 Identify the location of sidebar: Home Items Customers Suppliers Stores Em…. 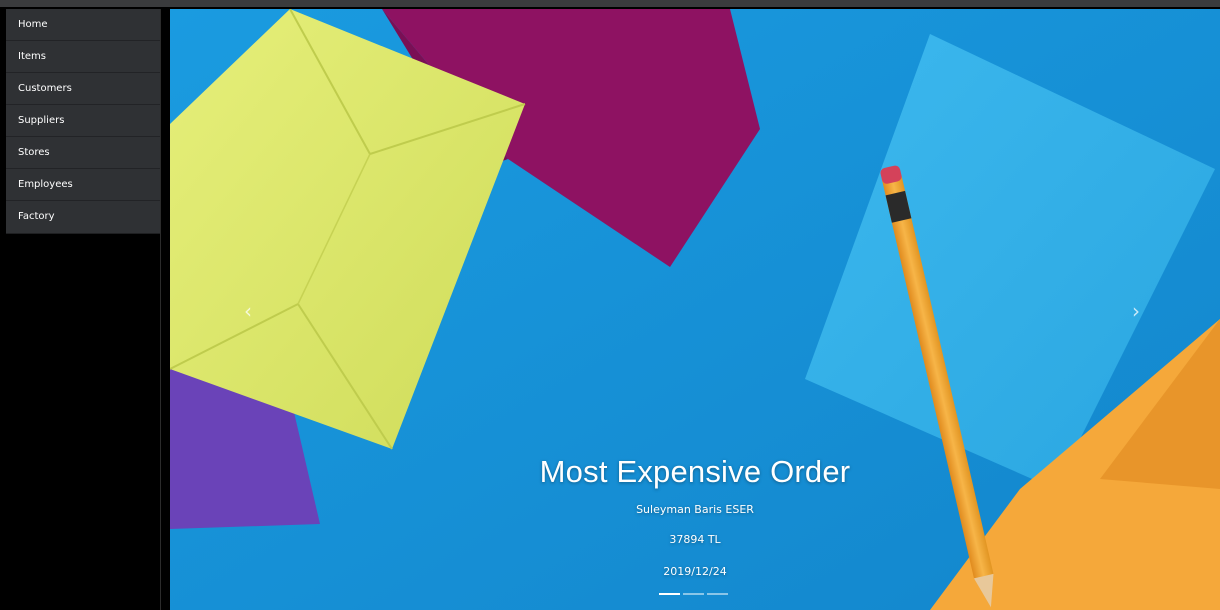
(83, 309).